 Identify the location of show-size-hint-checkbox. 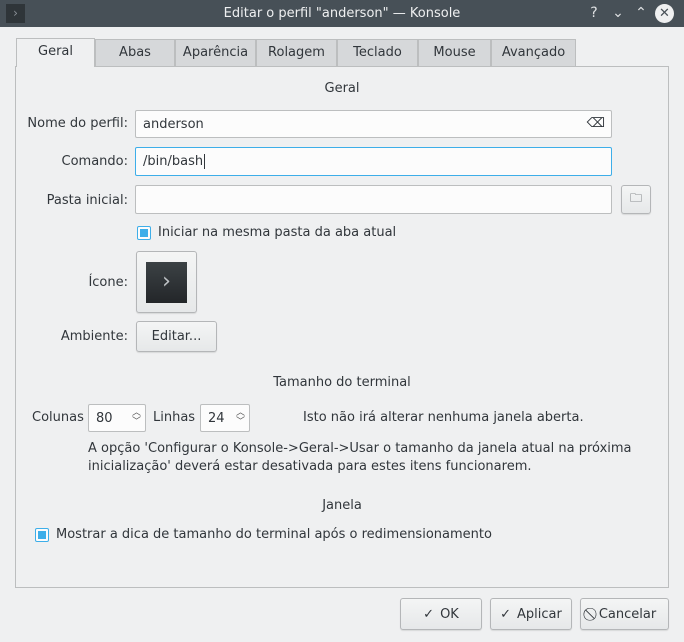
(42, 535).